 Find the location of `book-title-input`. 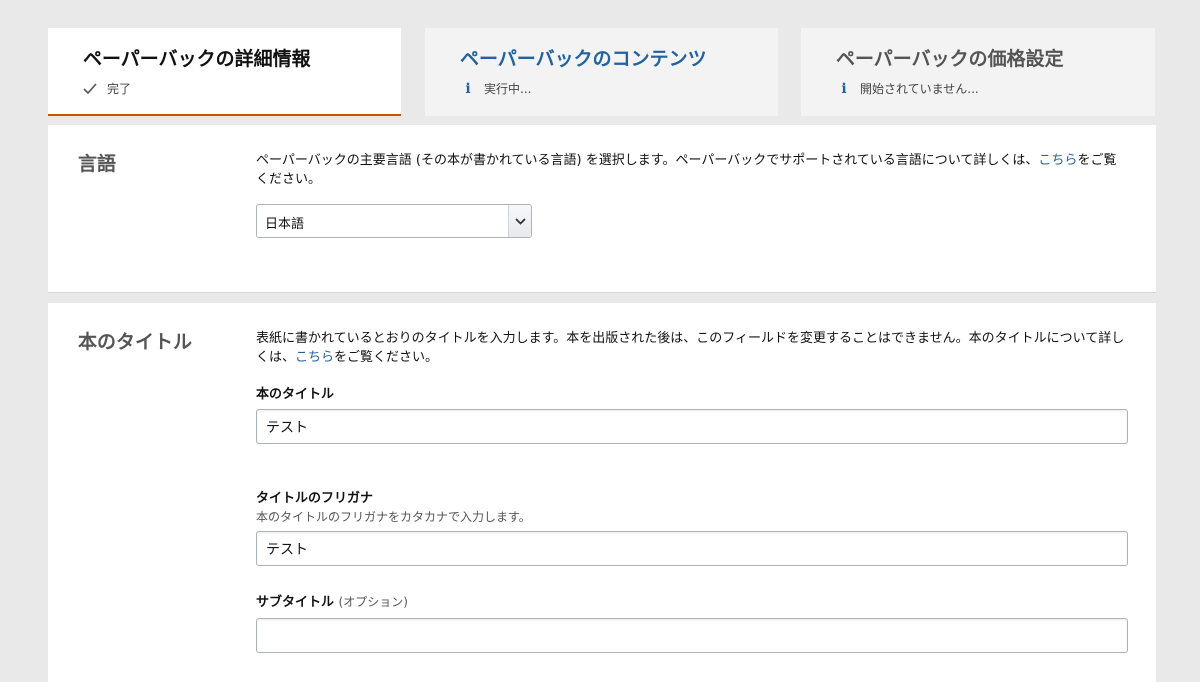

book-title-input is located at coordinates (692, 426).